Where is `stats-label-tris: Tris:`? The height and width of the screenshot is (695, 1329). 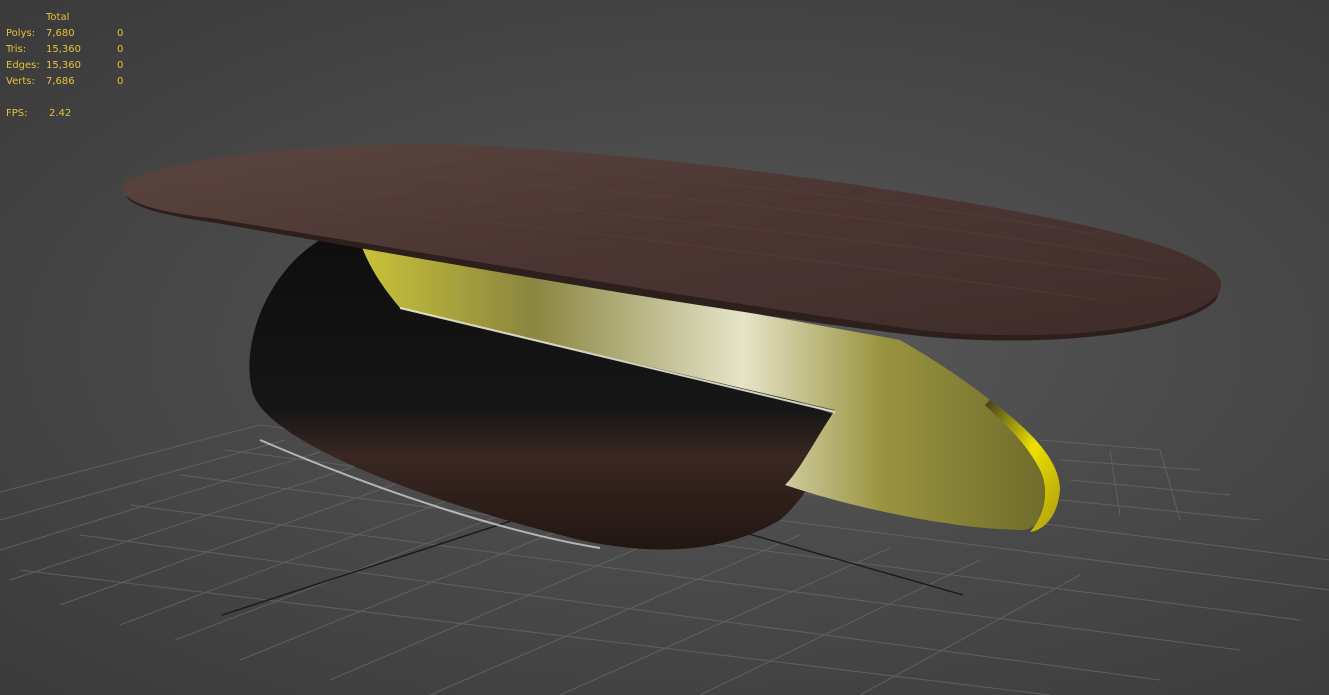 stats-label-tris: Tris: is located at coordinates (16, 49).